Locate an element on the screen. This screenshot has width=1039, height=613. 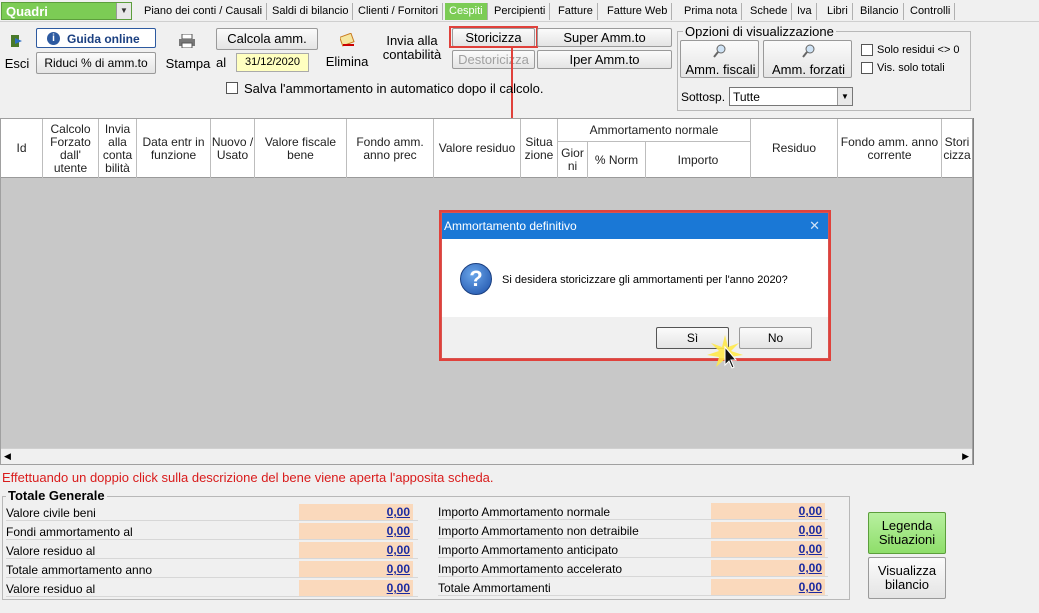
totals-title: Totale Generale is located at coordinates (56, 495).